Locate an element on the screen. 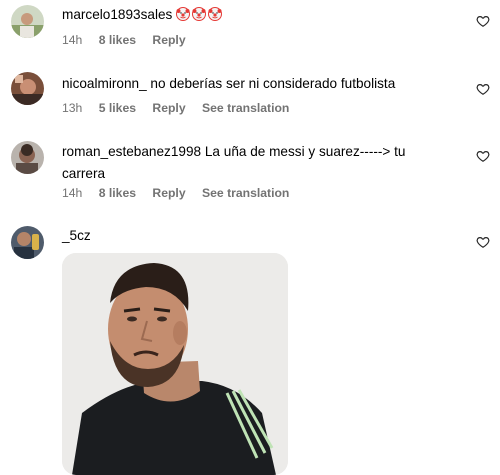  comment-meta: 14h 8 likes Reply See translation is located at coordinates (182, 193).